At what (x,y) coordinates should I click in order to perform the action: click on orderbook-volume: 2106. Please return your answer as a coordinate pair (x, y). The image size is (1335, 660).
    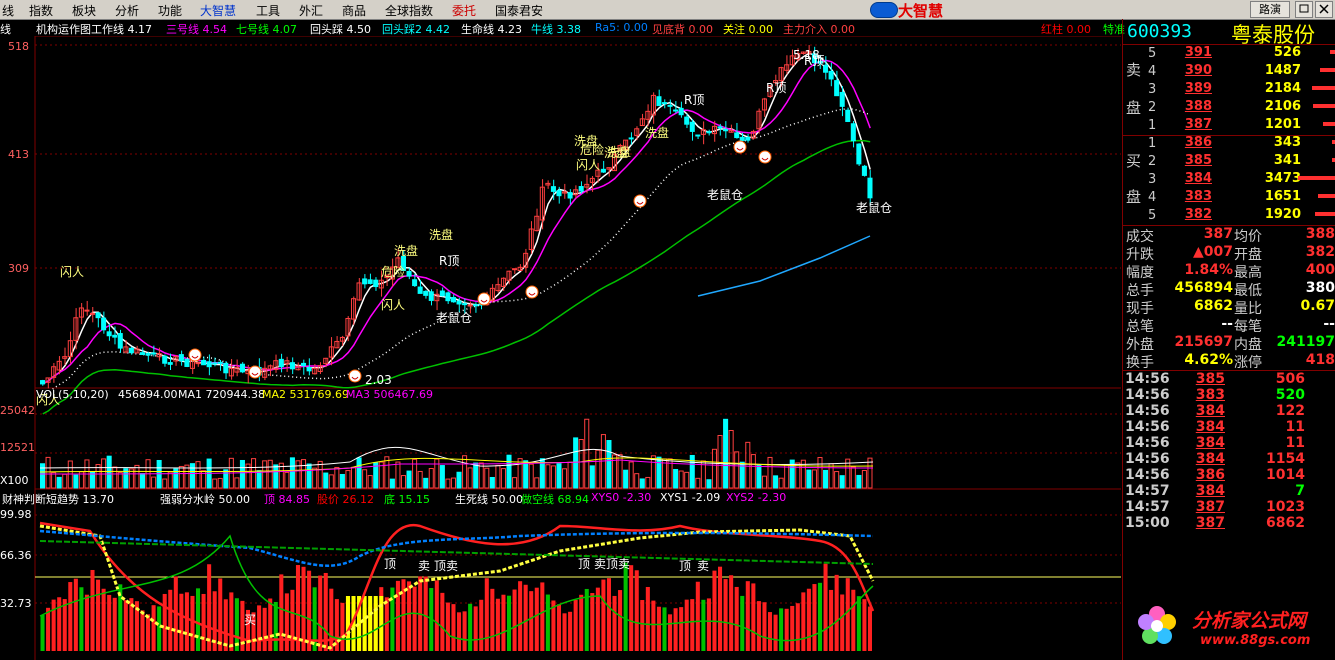
    Looking at the image, I should click on (1282, 106).